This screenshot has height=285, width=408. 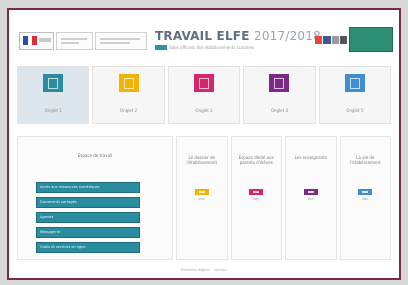 I want to click on workspace-title: Espace de travail, so click(x=95, y=155).